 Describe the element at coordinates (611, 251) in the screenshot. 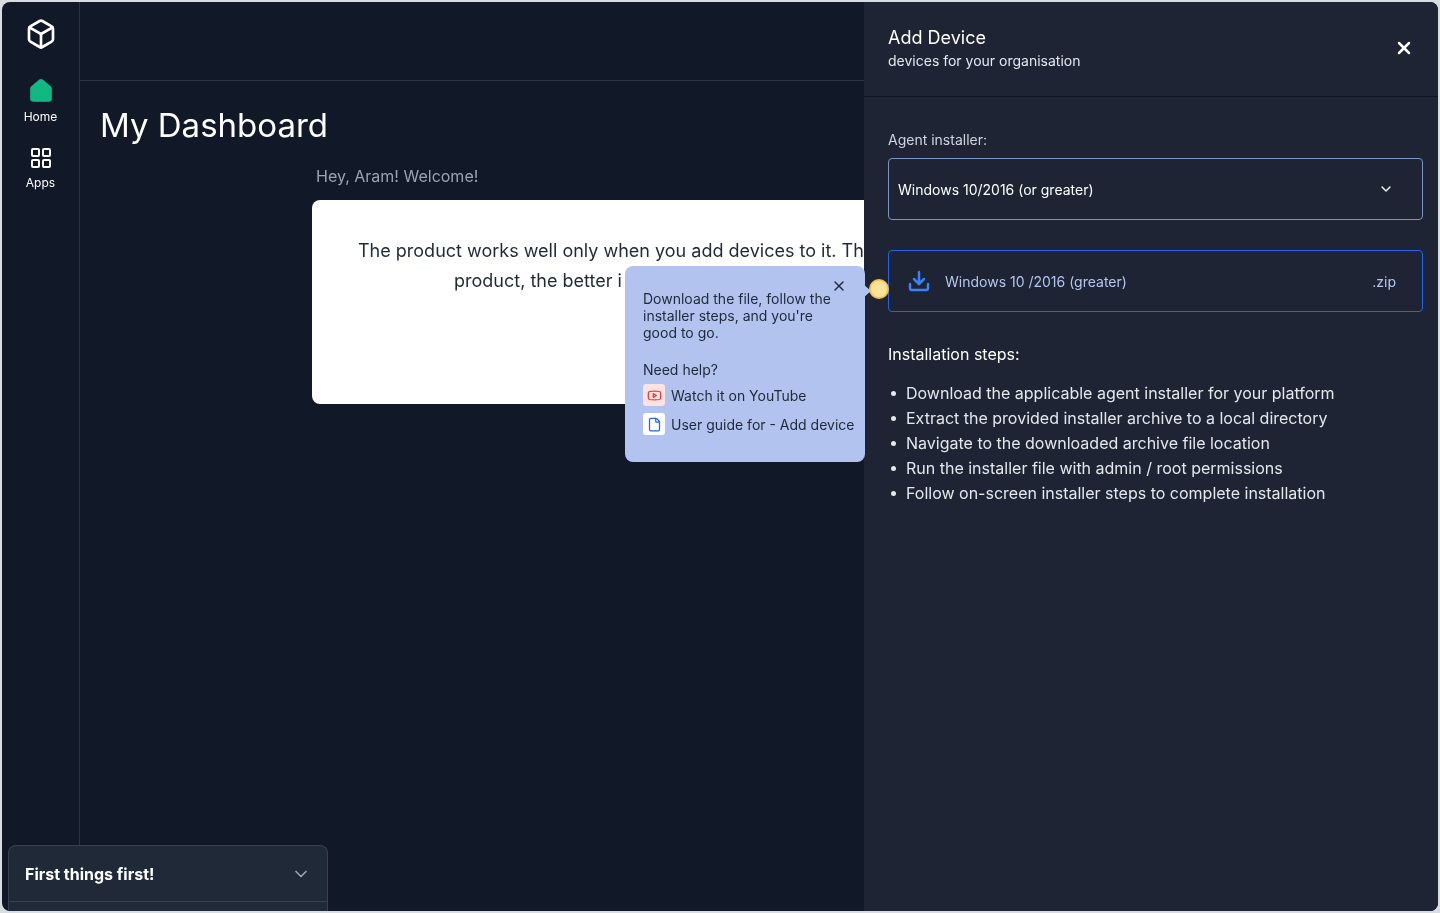

I see `intro-text: The product works well only when you add devices to it. Th` at that location.